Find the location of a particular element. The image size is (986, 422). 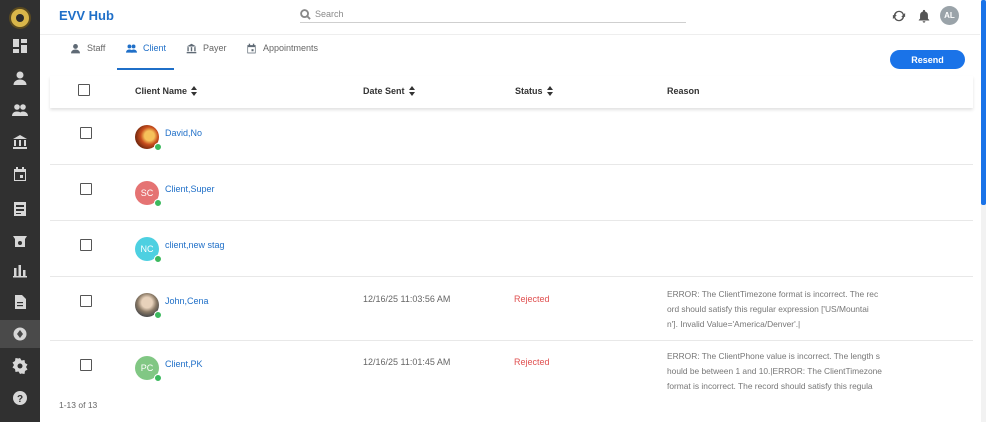

sync-icon is located at coordinates (899, 16).